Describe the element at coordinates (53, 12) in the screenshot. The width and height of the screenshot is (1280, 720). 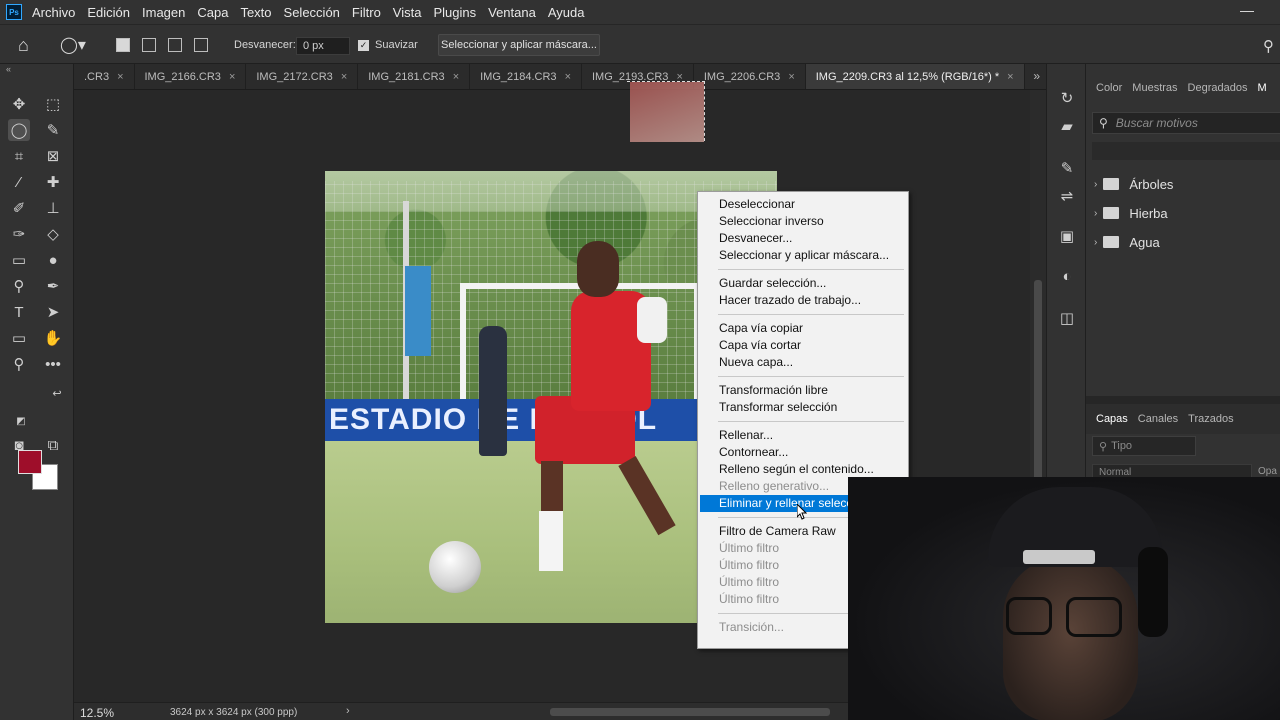
I see `menu-archivo: Archivo` at that location.